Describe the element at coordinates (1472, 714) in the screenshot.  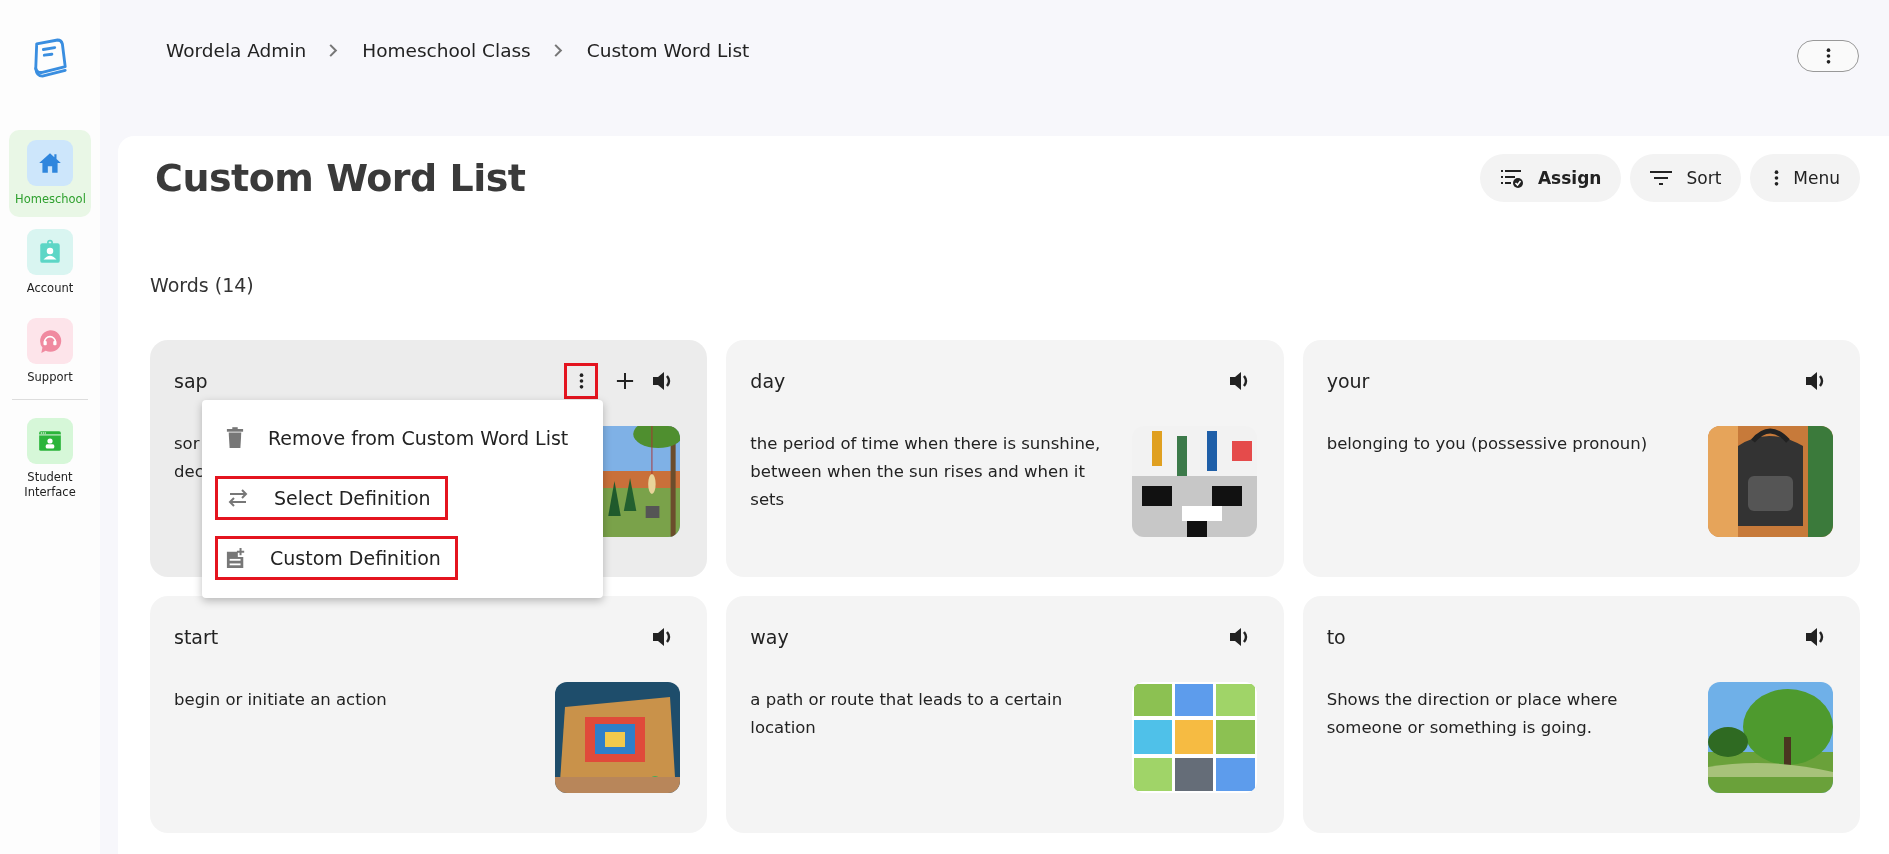
I see `definition-text: Shows the direction or place where someone or something is going.` at that location.